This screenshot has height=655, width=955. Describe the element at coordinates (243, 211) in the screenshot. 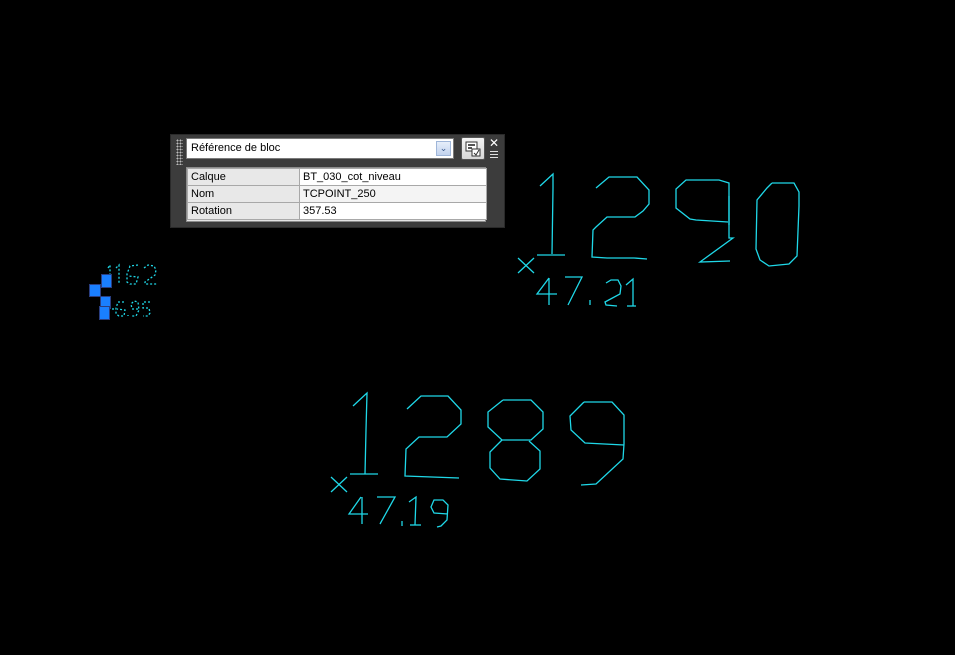

I see `property-label: Rotation` at that location.